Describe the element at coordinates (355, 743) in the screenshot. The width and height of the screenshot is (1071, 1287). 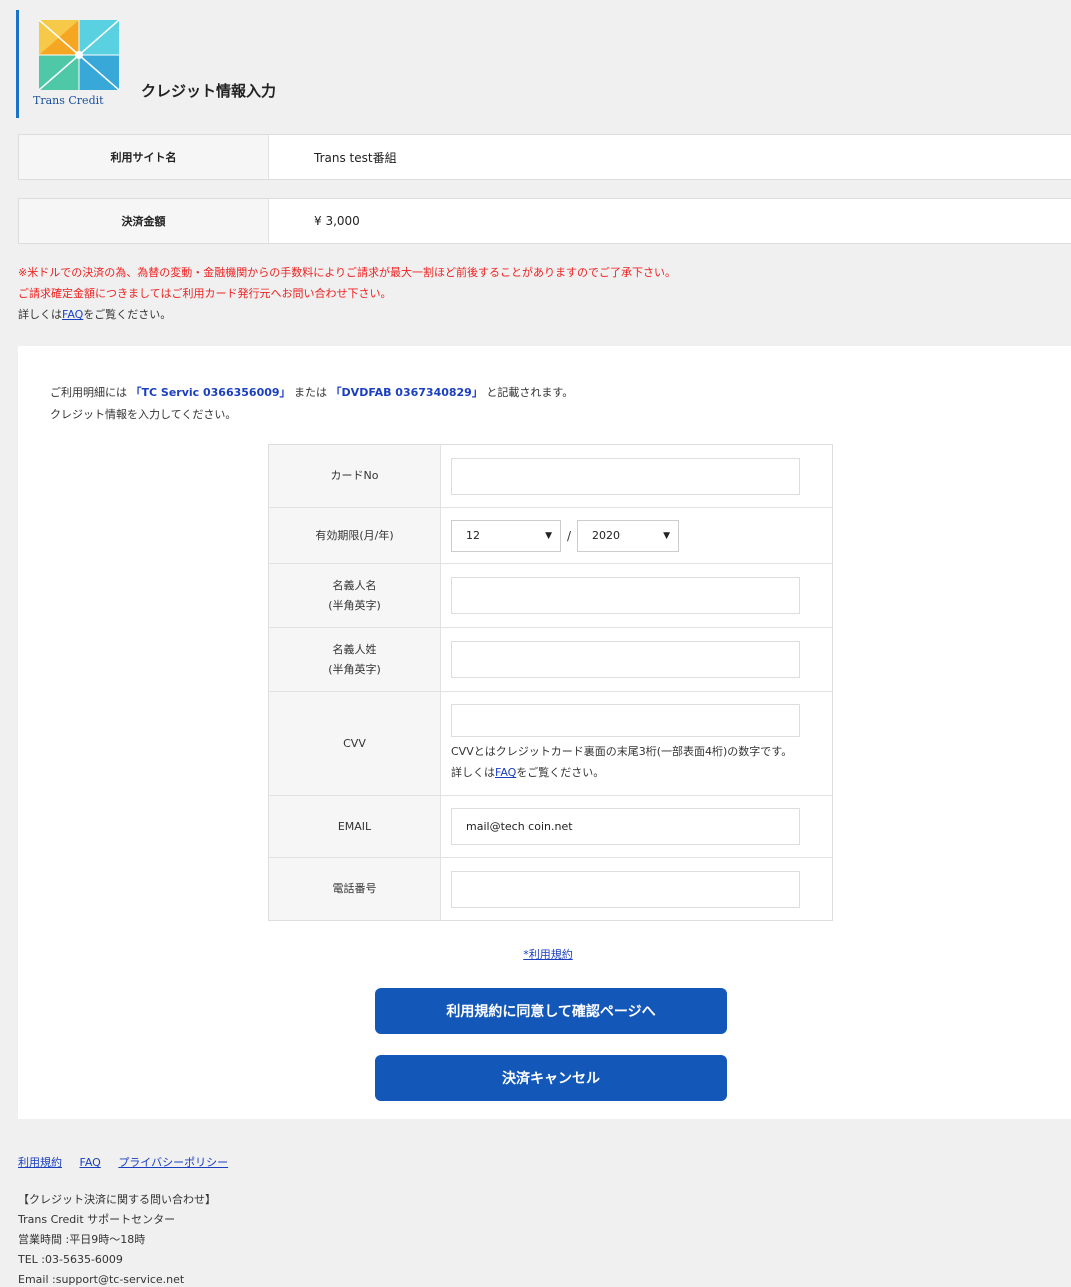
I see `cvv-label: CVV` at that location.